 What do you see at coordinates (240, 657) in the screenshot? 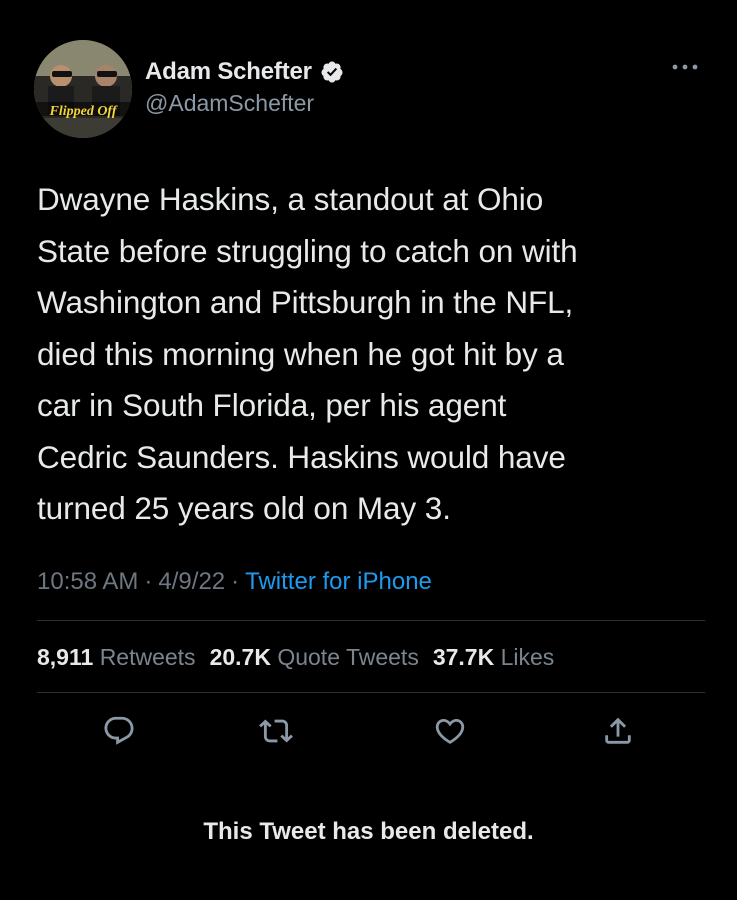
I see `quote-tweets-count: 20.7K` at bounding box center [240, 657].